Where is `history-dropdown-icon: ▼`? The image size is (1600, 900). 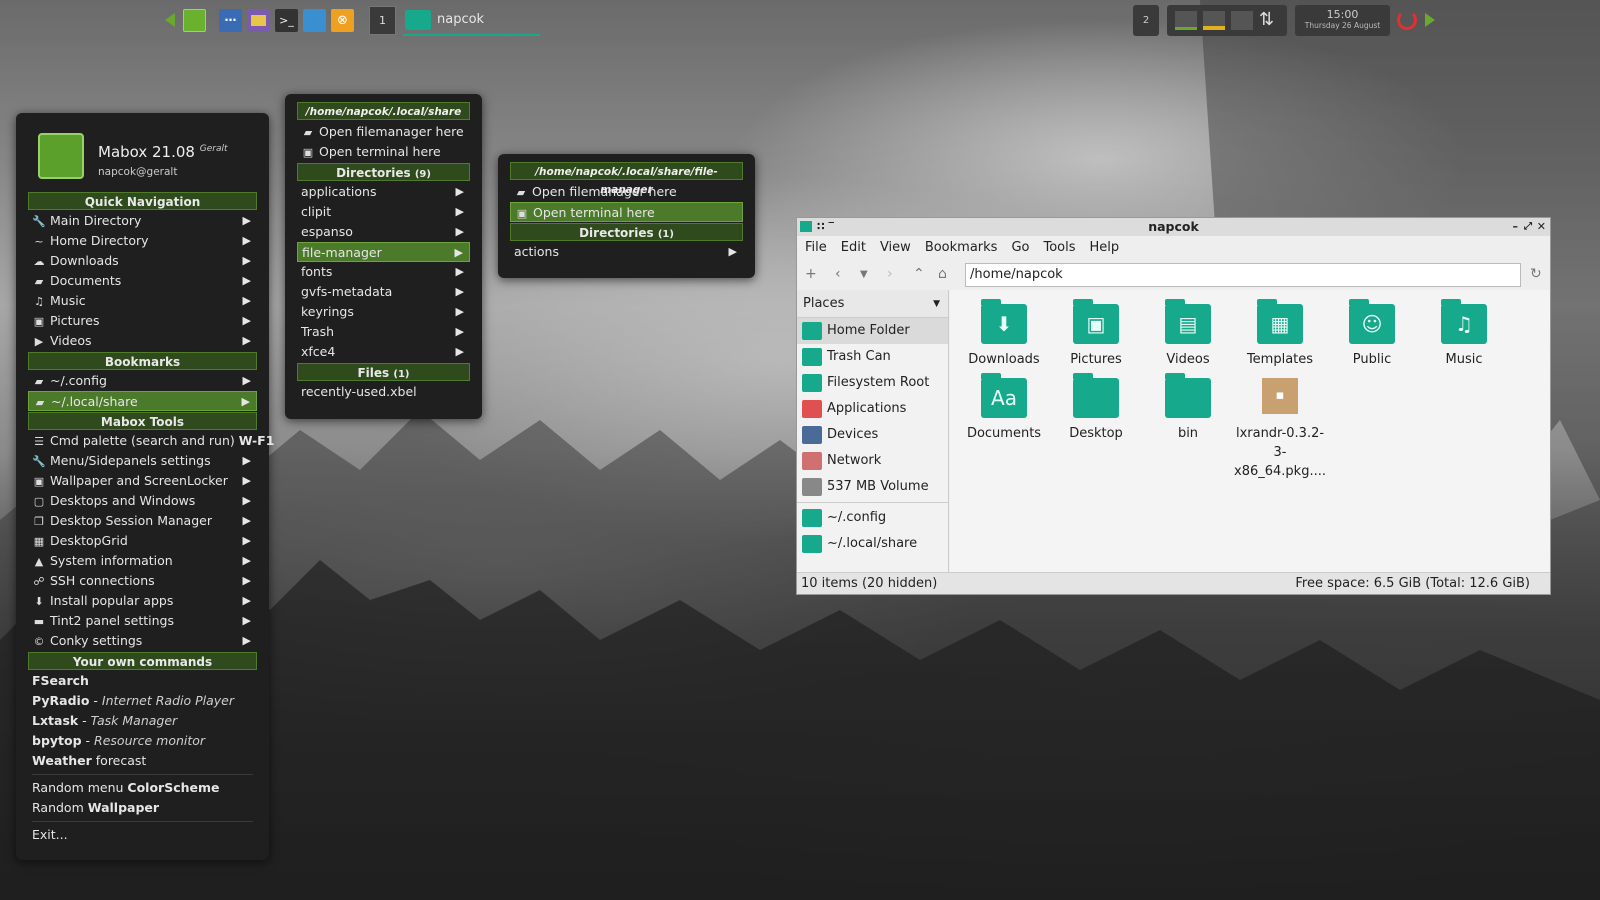
history-dropdown-icon: ▼ is located at coordinates (864, 274).